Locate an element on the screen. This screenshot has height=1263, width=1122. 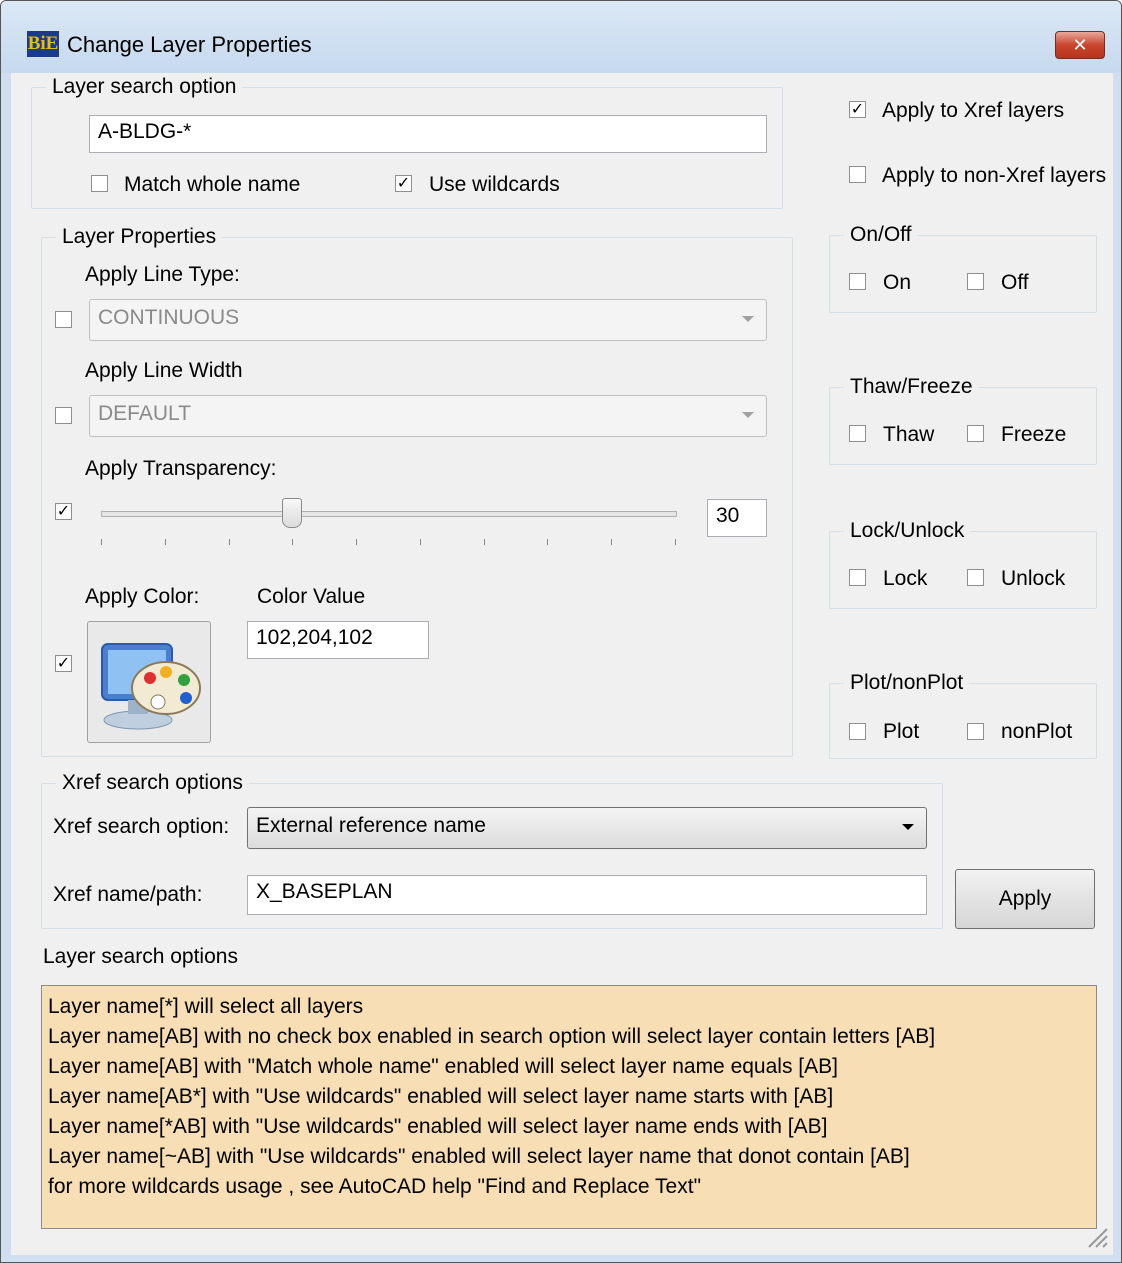
xref-search-legend: Xref search options is located at coordinates (152, 783).